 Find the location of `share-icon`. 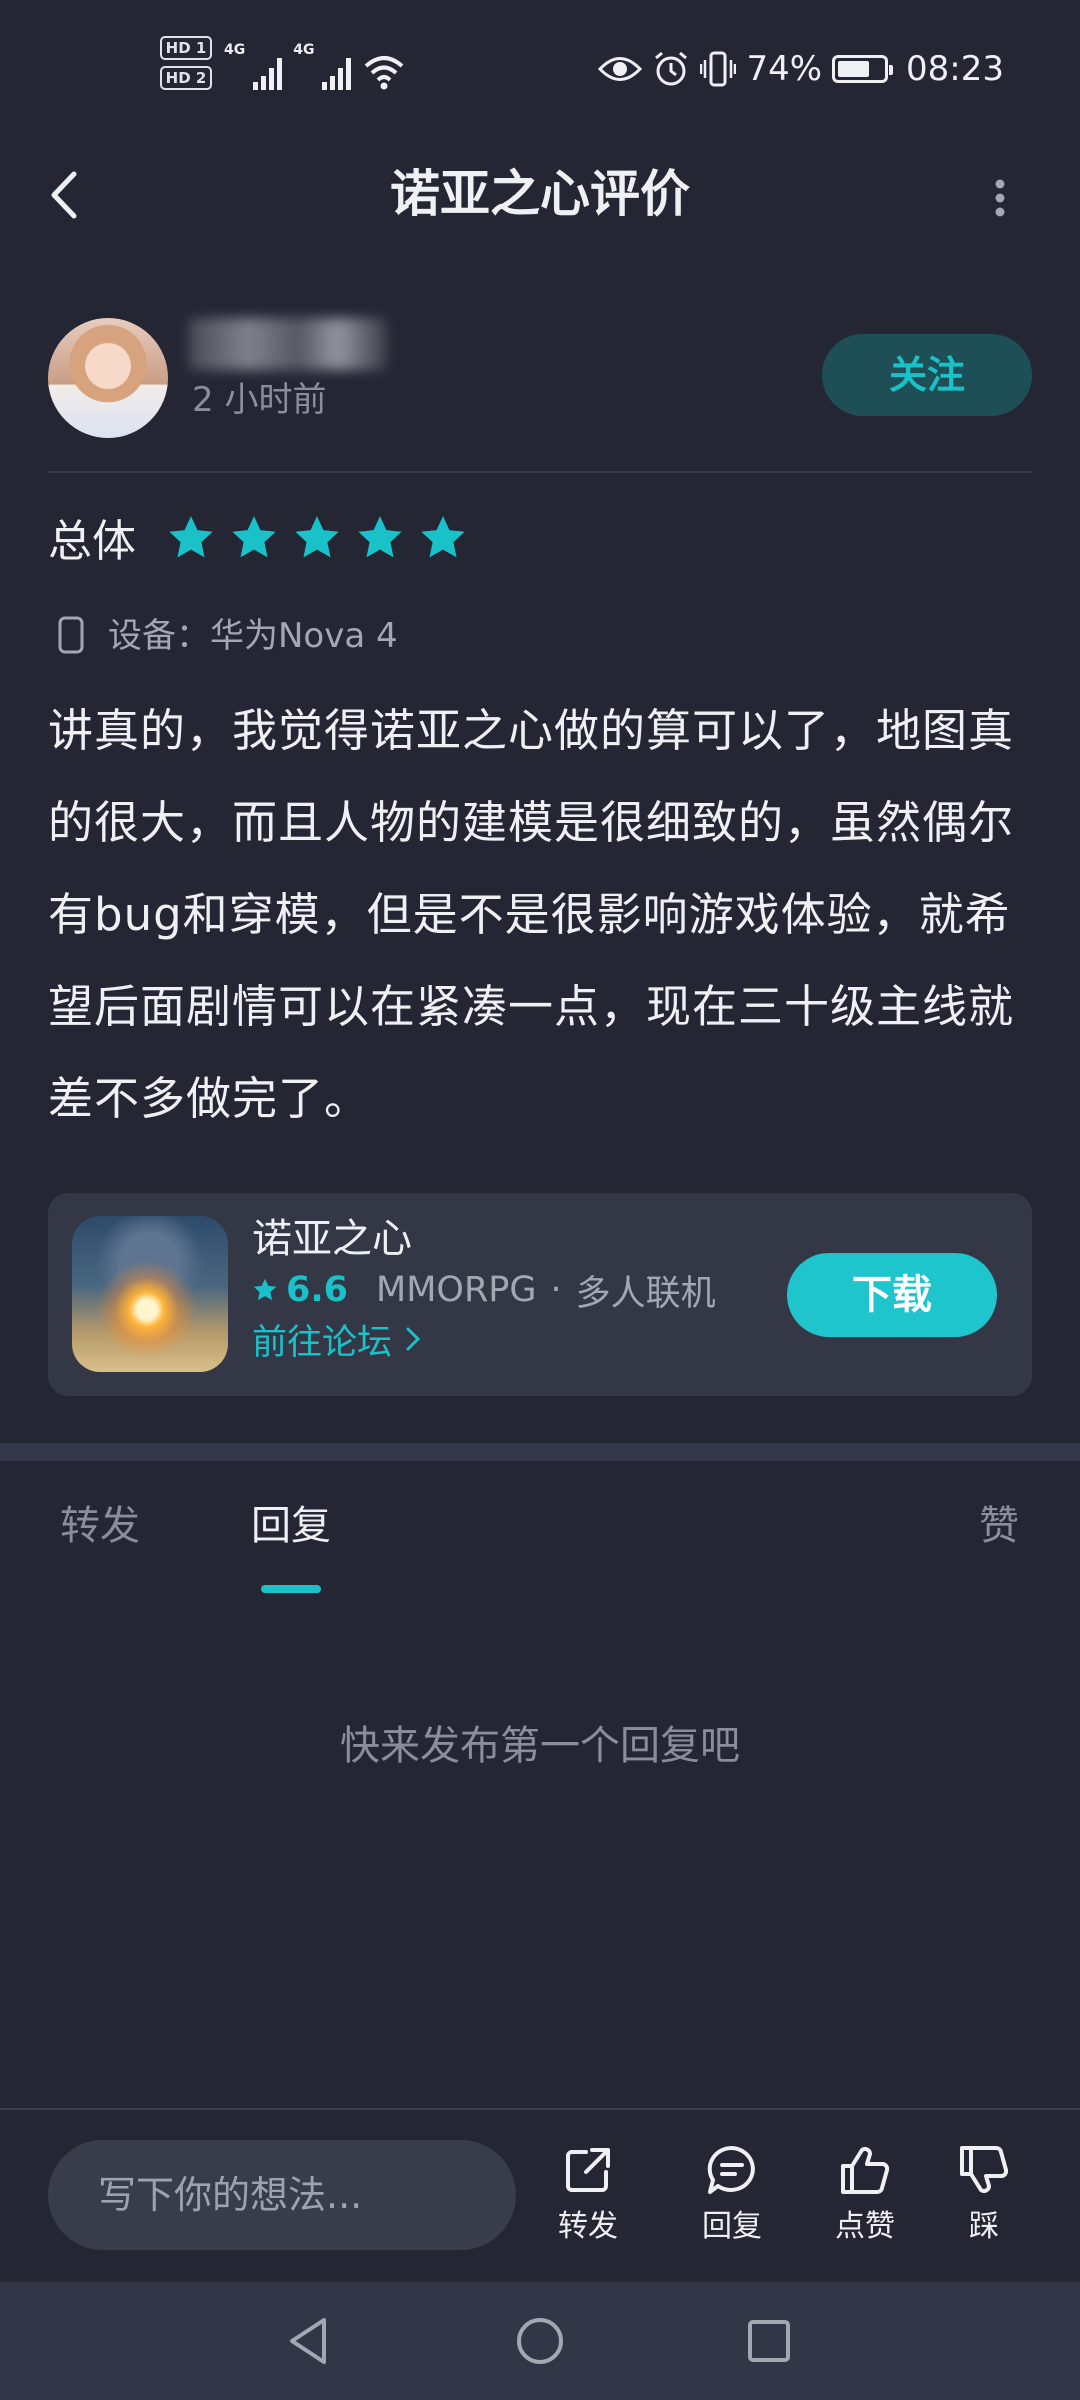

share-icon is located at coordinates (588, 2170).